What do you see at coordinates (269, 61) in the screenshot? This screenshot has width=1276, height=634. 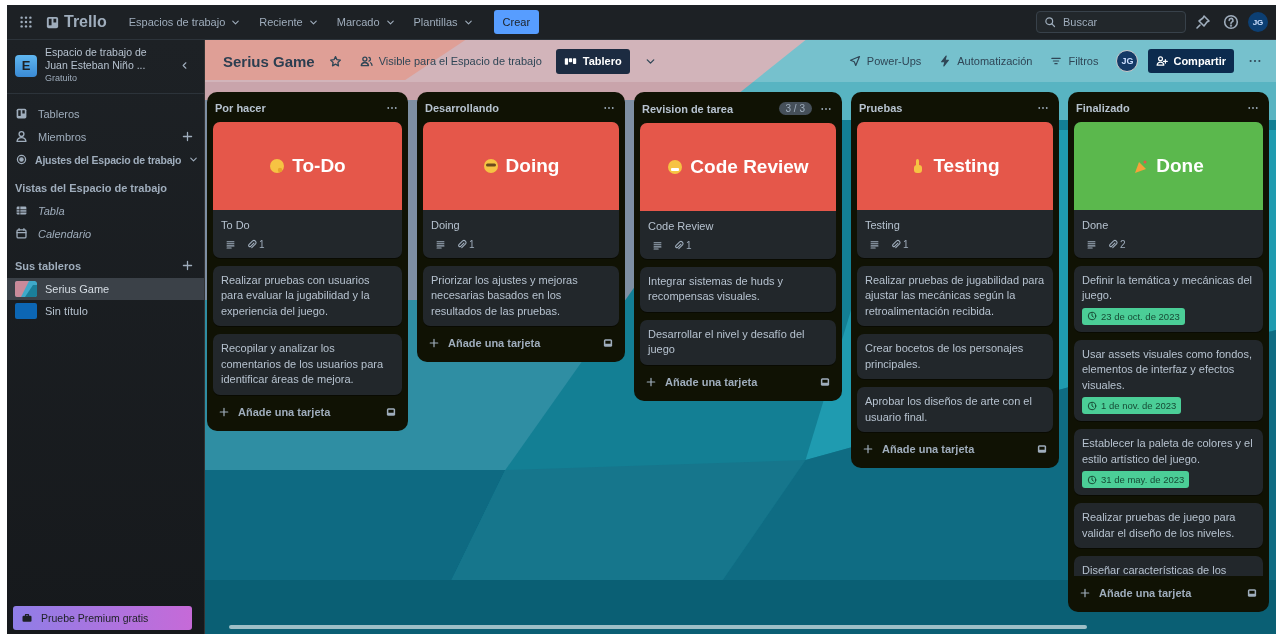 I see `board-title: Serius Game` at bounding box center [269, 61].